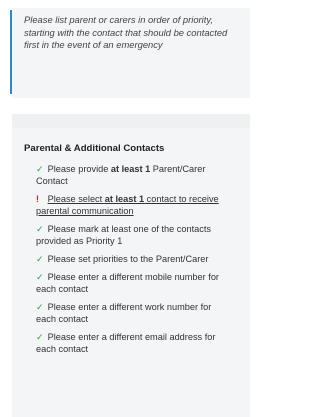 Image resolution: width=320 pixels, height=417 pixels. I want to click on section-divider, so click(131, 121).